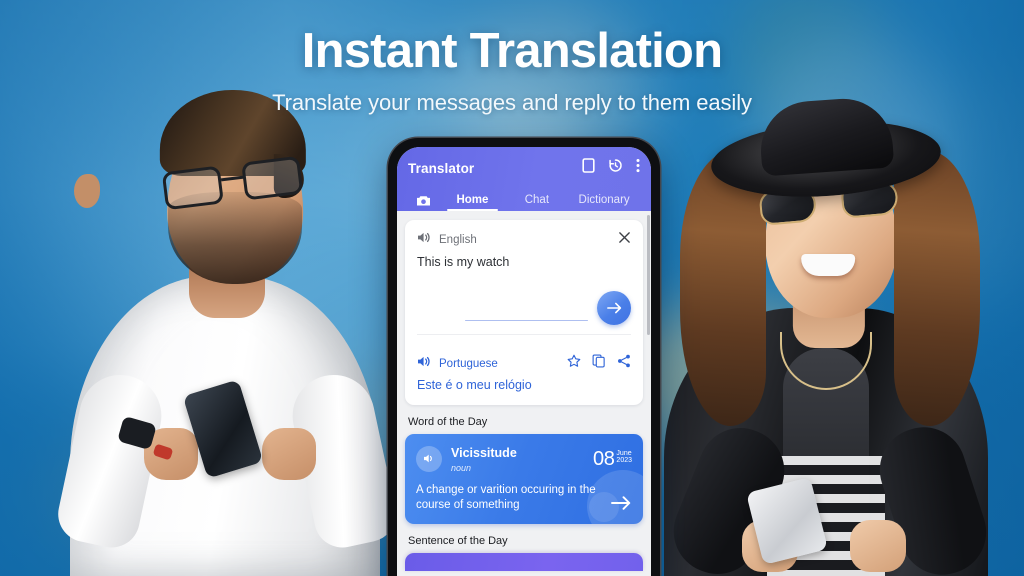 Image resolution: width=1024 pixels, height=576 pixels. I want to click on app-bar-actions, so click(611, 168).